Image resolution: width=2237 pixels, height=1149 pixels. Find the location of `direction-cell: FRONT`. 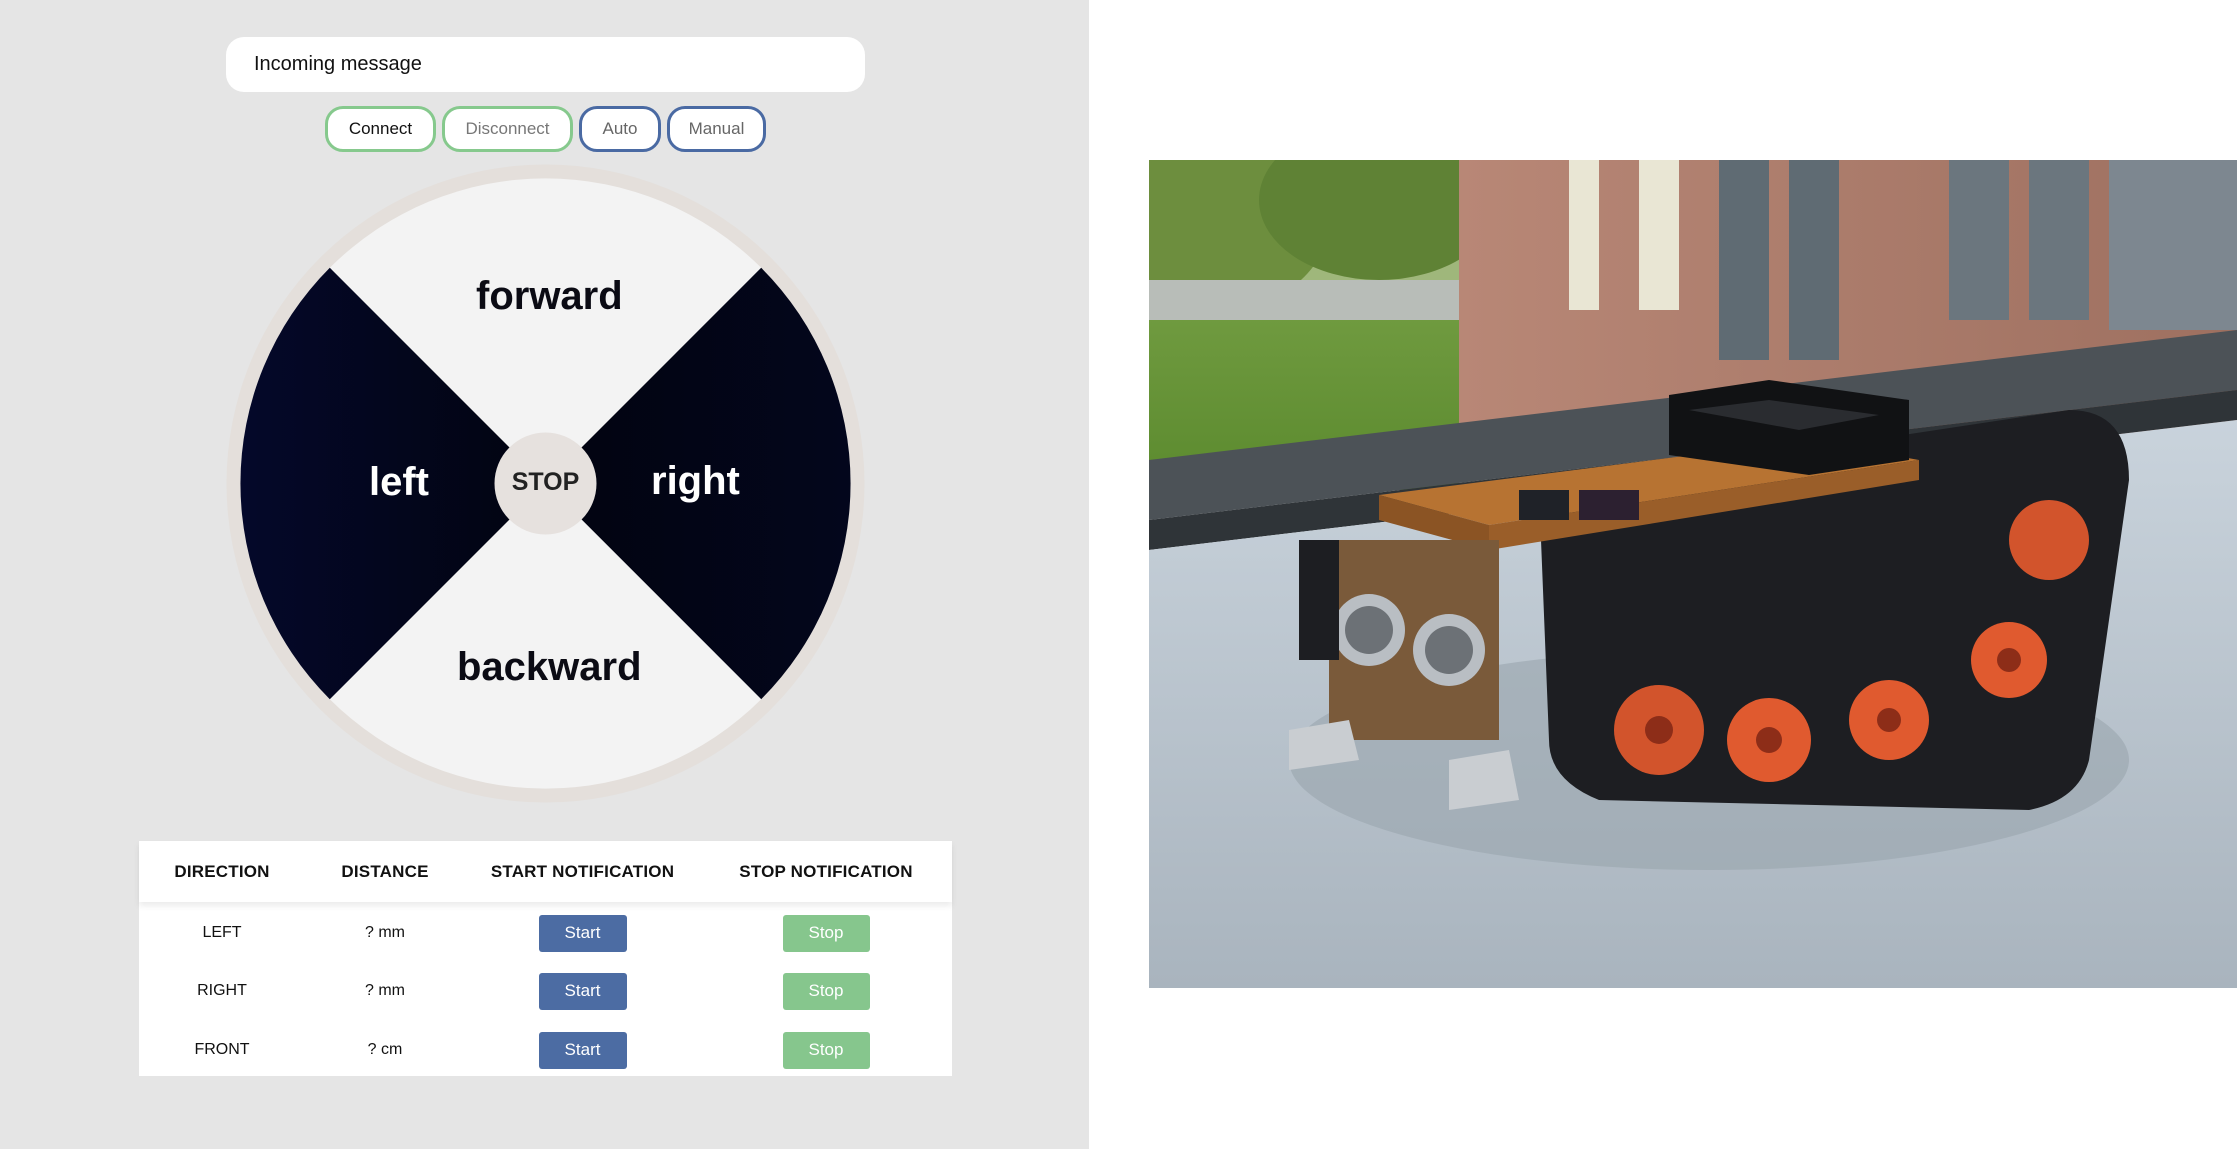

direction-cell: FRONT is located at coordinates (222, 1049).